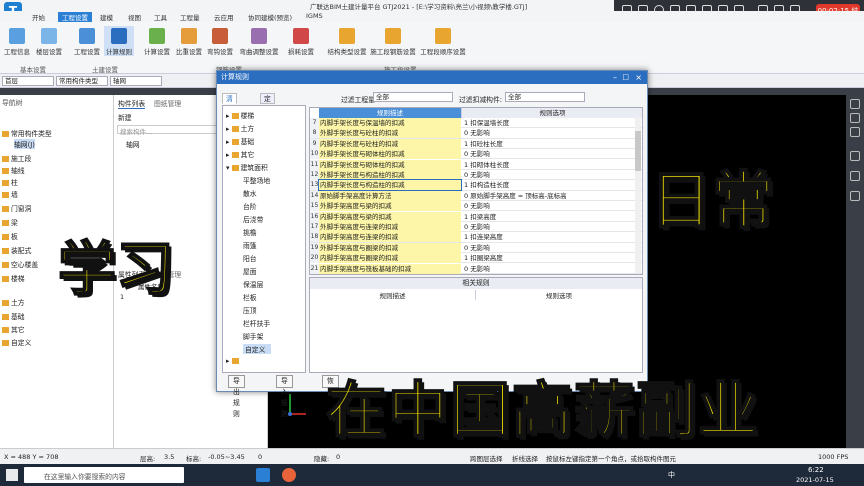  What do you see at coordinates (87, 41) in the screenshot?
I see `project-settings-button: 工程设置` at bounding box center [87, 41].